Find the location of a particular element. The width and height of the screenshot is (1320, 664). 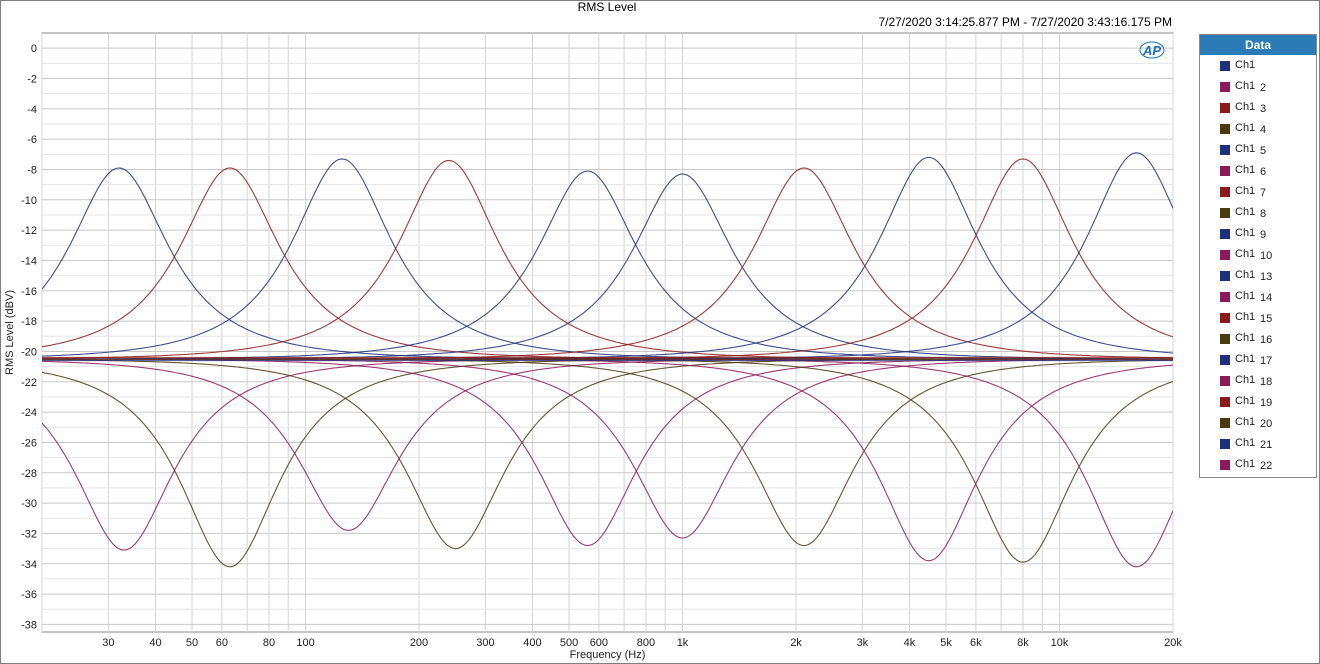

legend-item: Ch1 9 is located at coordinates (1258, 234).